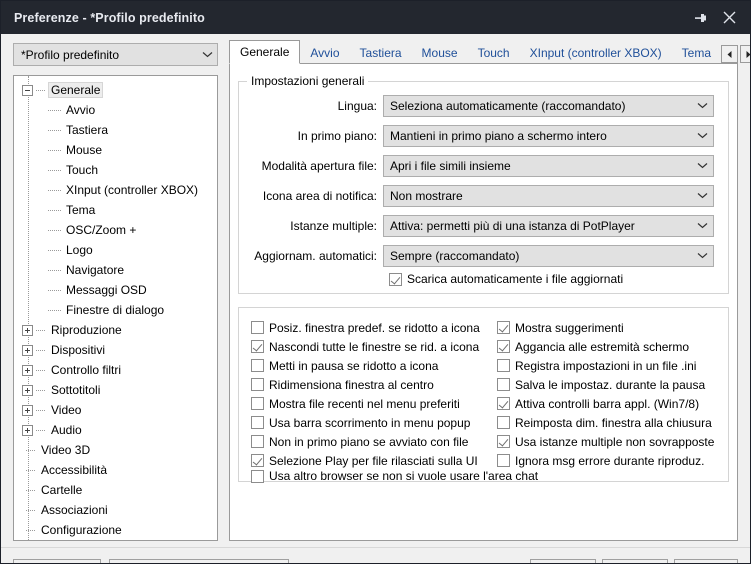 This screenshot has width=751, height=564. I want to click on tree-item-tastiera: Tastiera, so click(115, 130).